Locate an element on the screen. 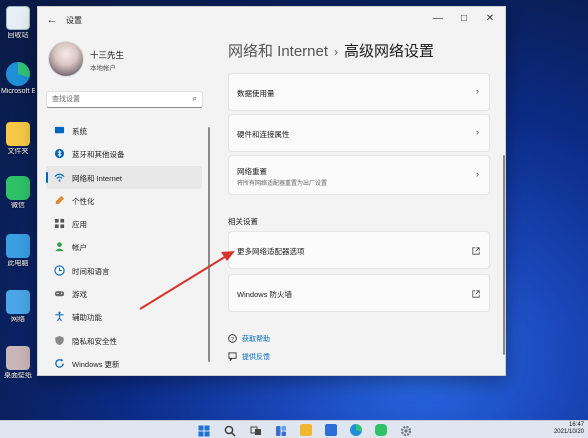  desktop-icon-this-pc: 此电脑 is located at coordinates (18, 251).